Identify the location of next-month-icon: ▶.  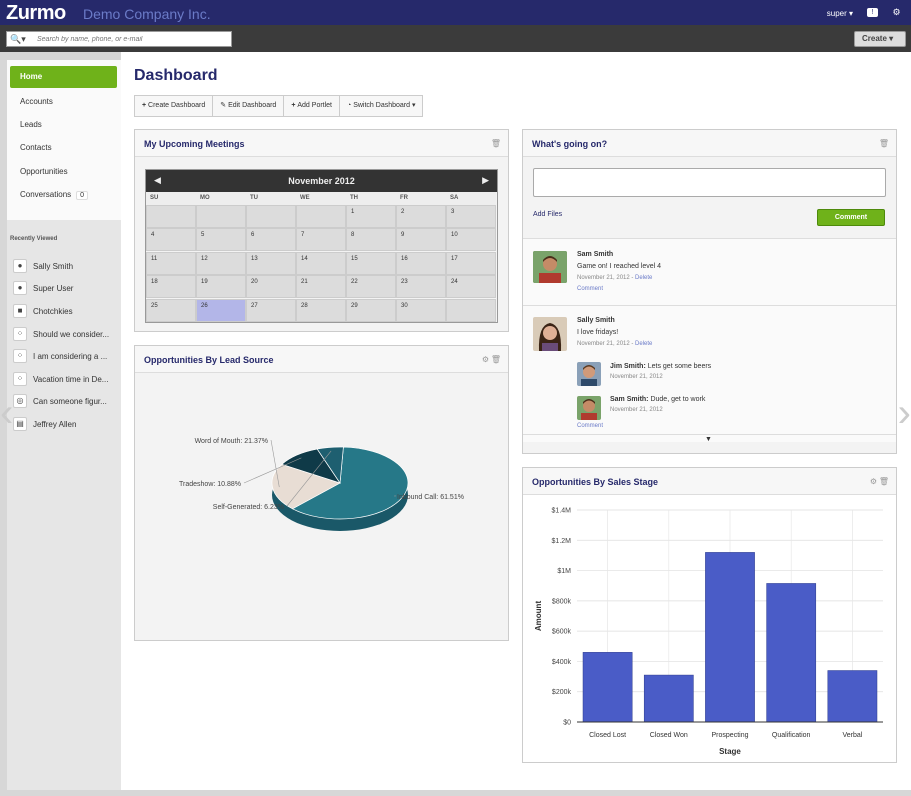
(485, 180).